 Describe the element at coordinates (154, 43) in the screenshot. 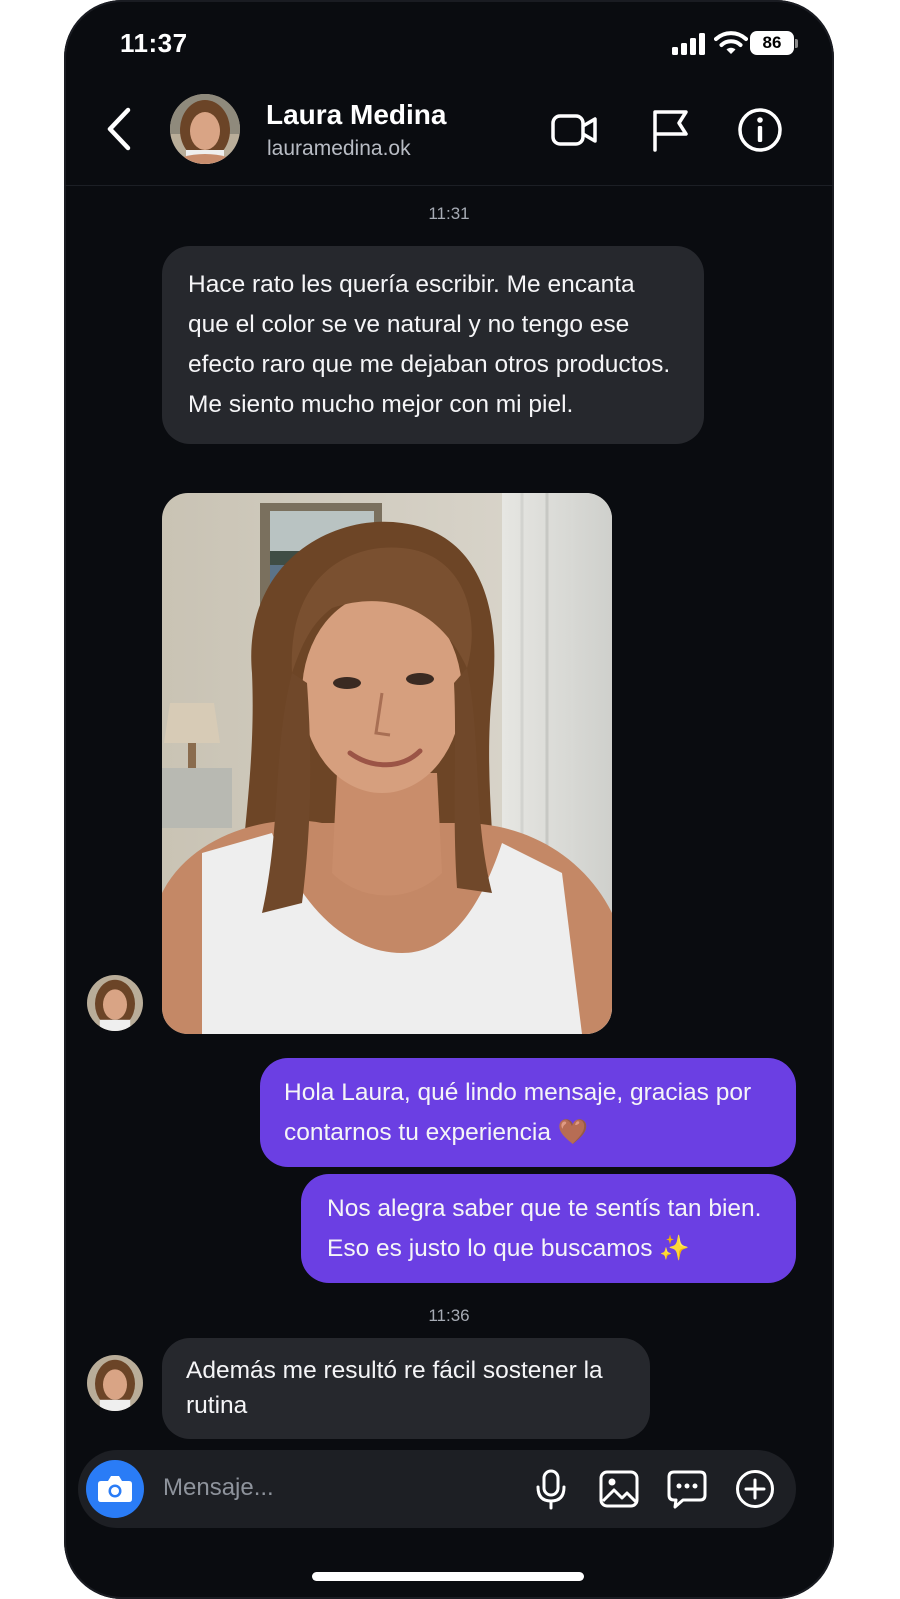

I see `status-time: 11:37` at that location.